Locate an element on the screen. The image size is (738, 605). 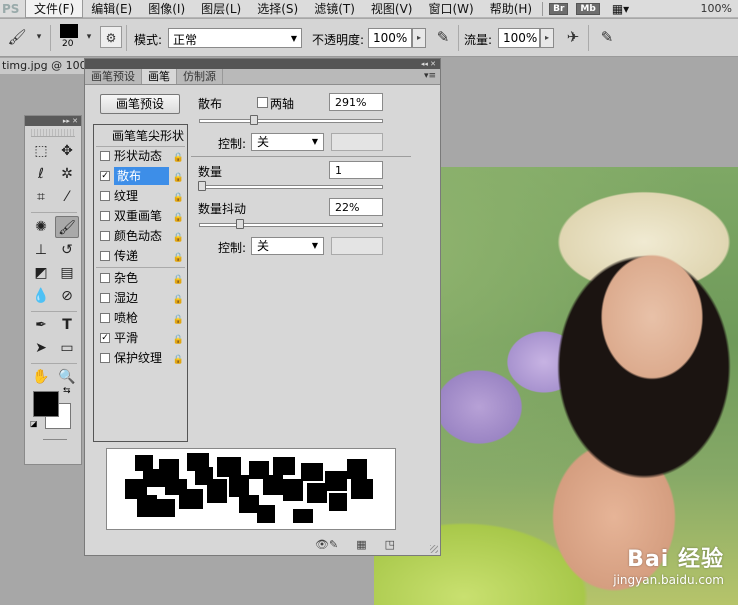
gradient-tool-icon: ▤ is located at coordinates (67, 273).